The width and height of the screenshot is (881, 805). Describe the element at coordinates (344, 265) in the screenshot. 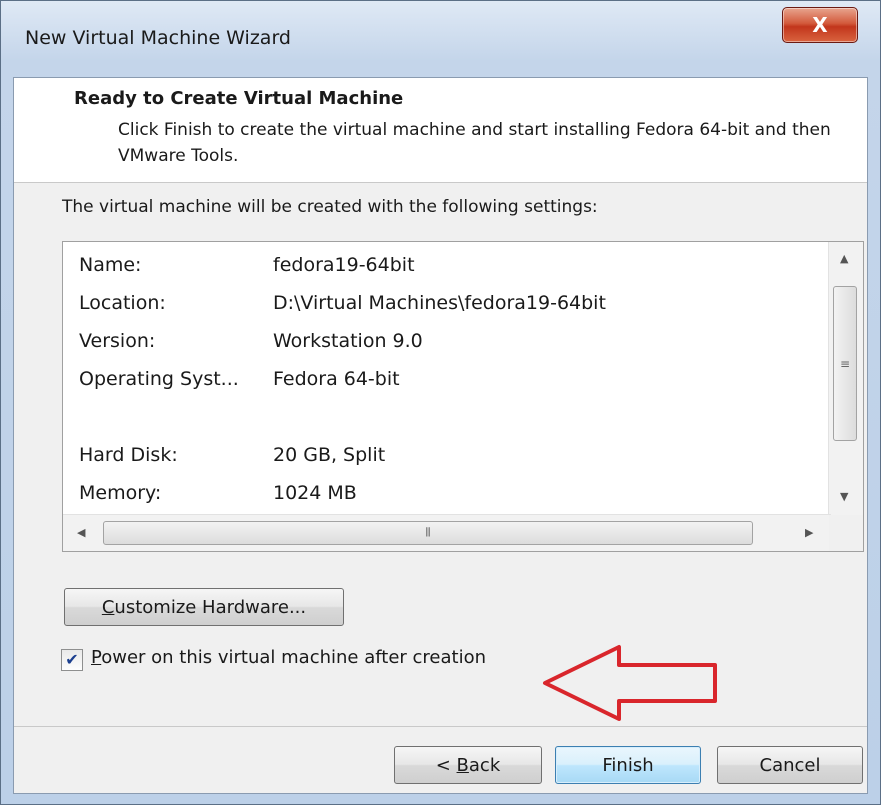

I see `setting-value: fedora19-64bit` at that location.